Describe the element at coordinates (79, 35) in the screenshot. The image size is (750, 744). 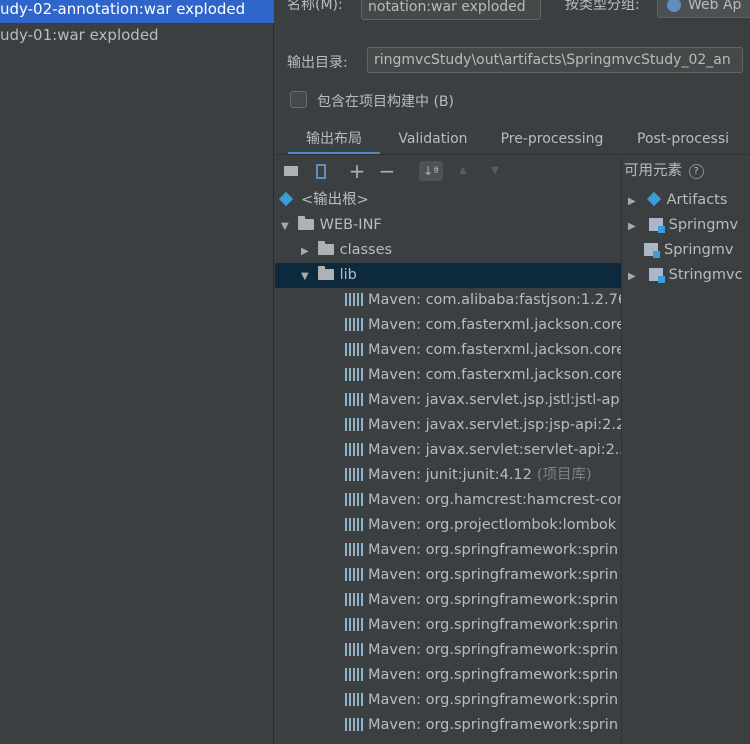
I see `artifact-item-label: udy-01:war exploded` at that location.